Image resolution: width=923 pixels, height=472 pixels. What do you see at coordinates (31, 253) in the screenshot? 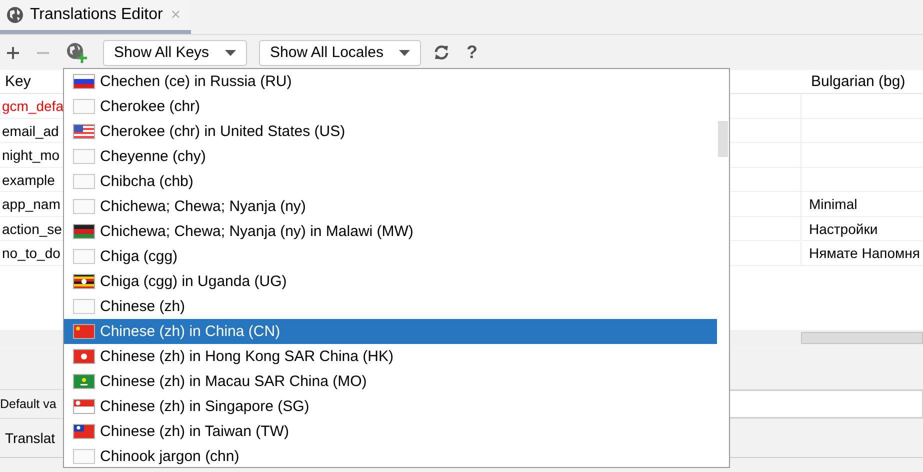
I see `key-cell-text: no_to_do` at bounding box center [31, 253].